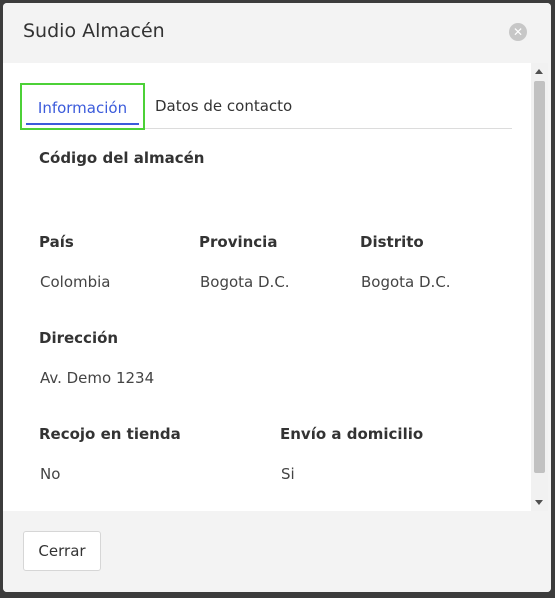 This screenshot has width=555, height=598. What do you see at coordinates (97, 378) in the screenshot?
I see `direccion-value: Av. Demo 1234` at bounding box center [97, 378].